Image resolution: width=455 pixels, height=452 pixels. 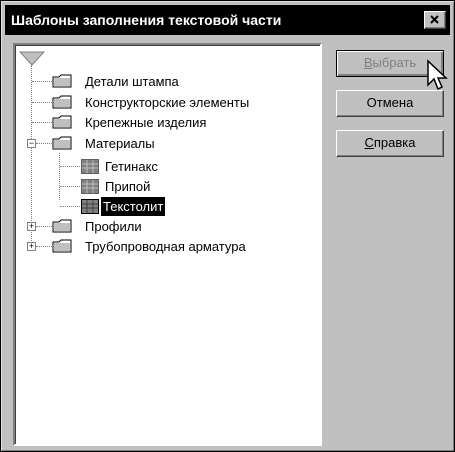 I want to click on tree-item-design: Конструкторские элементы, so click(x=165, y=102).